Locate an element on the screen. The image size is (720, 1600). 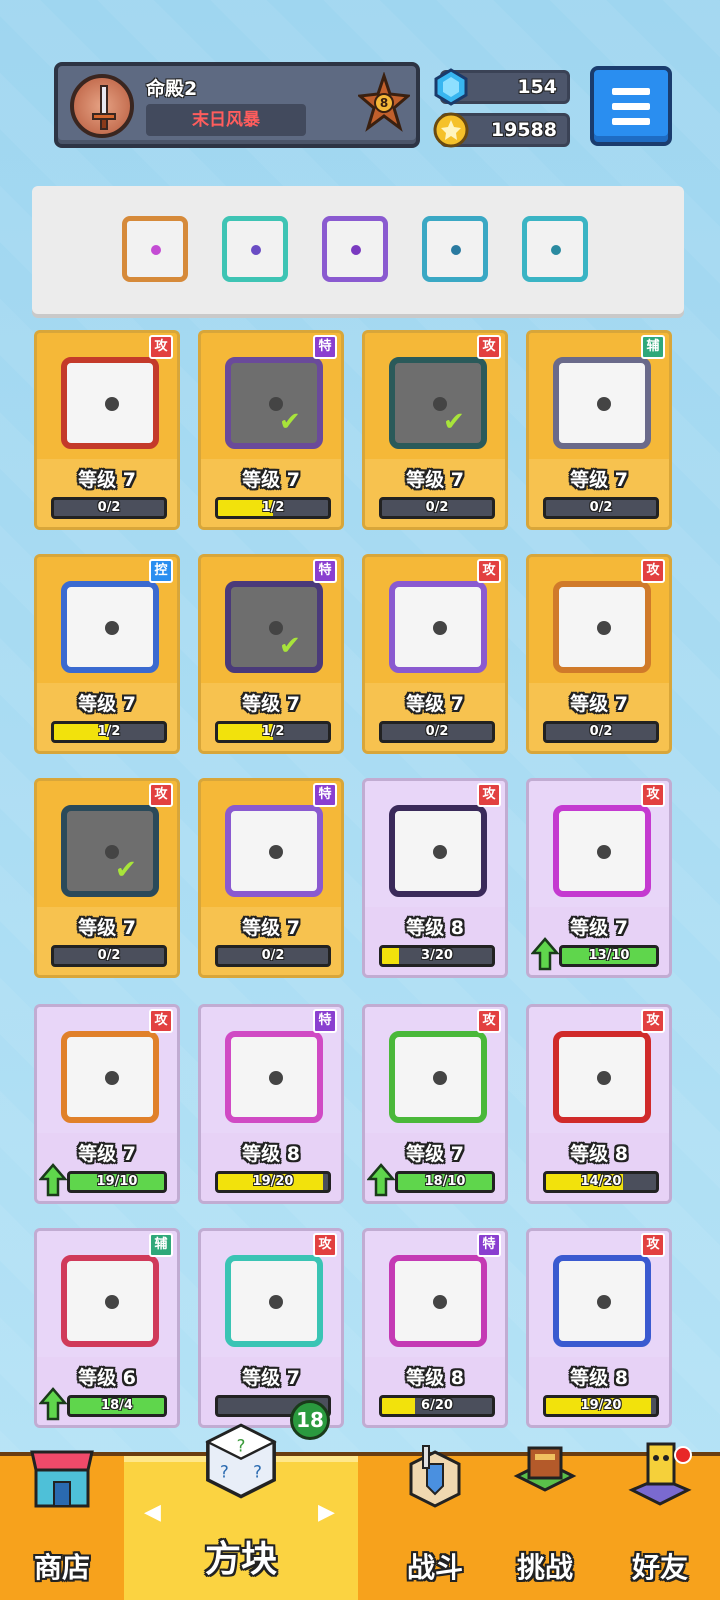
block-card: 攻等级 7 13/10 is located at coordinates (599, 878).